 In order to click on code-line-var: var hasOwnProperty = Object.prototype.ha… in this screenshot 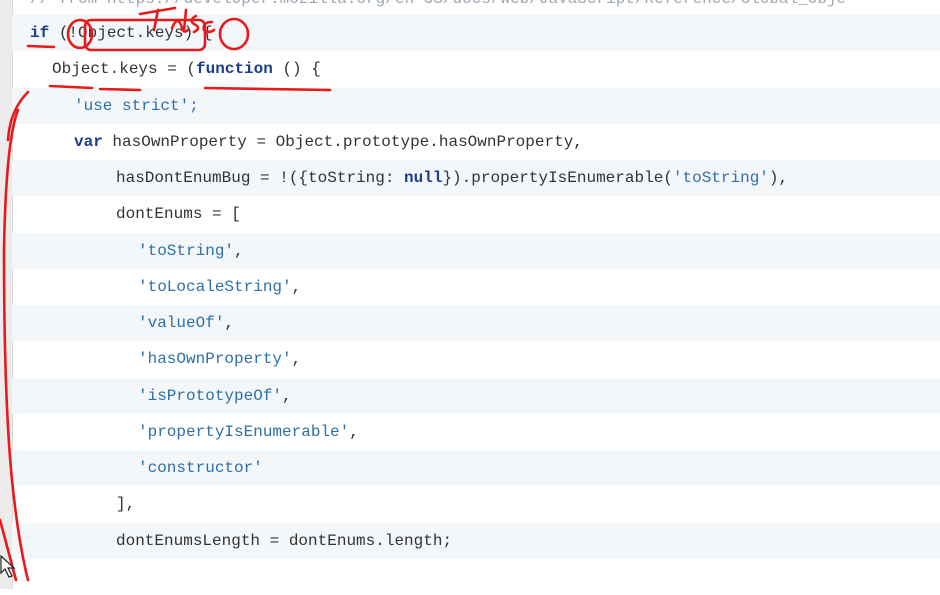, I will do `click(476, 142)`.